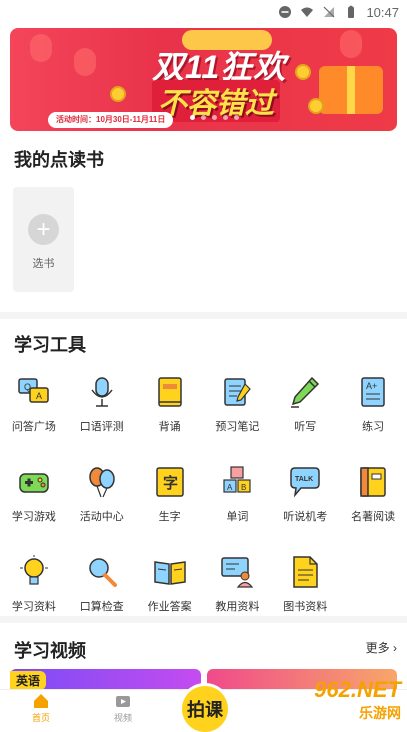 The height and width of the screenshot is (732, 407). I want to click on add-book-label: 选书, so click(43, 264).